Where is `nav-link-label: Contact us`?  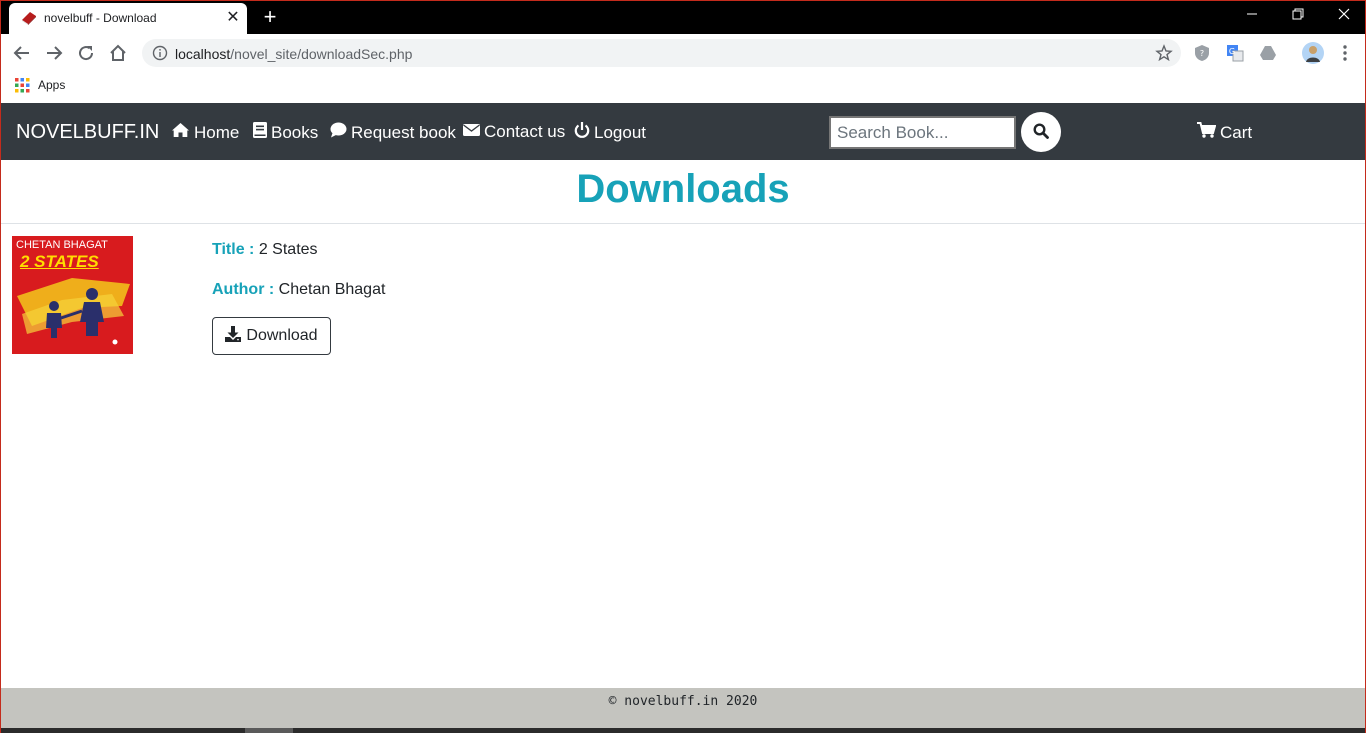
nav-link-label: Contact us is located at coordinates (525, 131).